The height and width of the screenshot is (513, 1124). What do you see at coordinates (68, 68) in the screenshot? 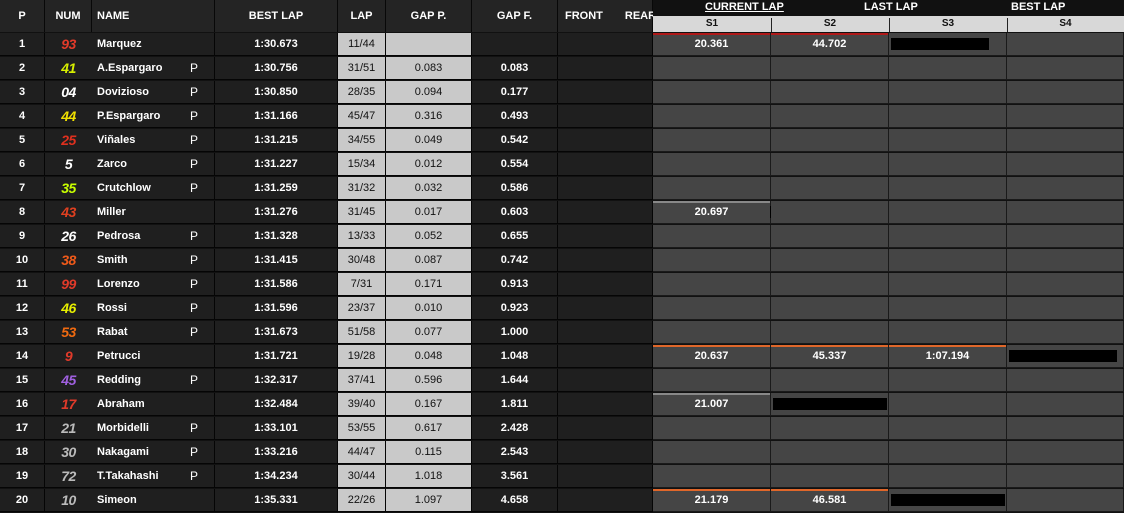
I see `rider-number-badge: 41` at bounding box center [68, 68].